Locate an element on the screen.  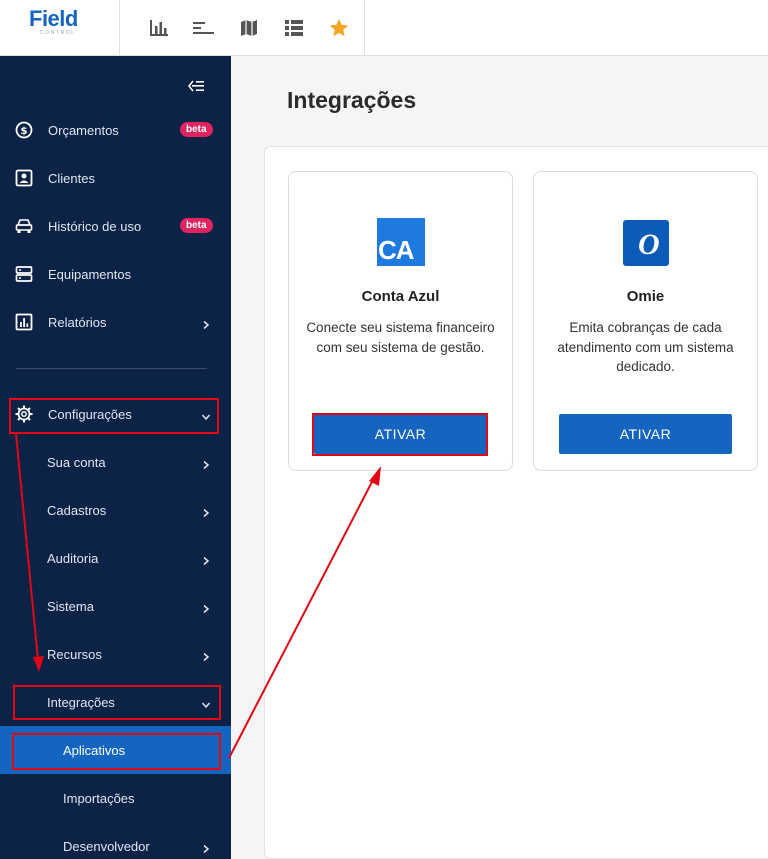
sidebar-item-importacoes: Importações is located at coordinates (115, 798).